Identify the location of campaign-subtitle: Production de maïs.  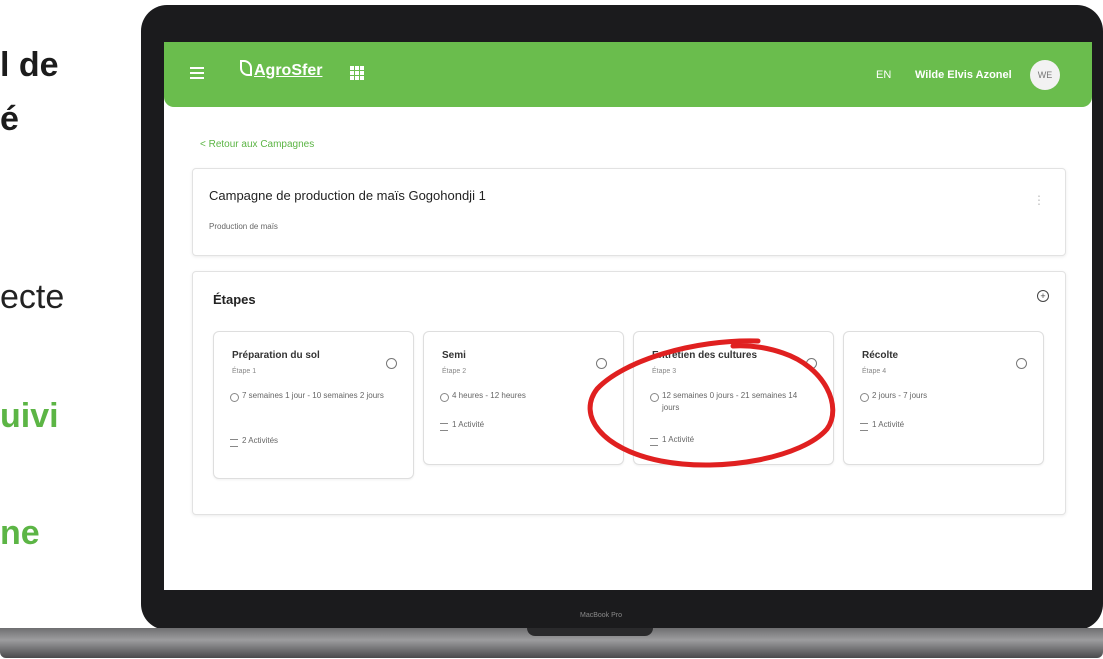
(243, 226).